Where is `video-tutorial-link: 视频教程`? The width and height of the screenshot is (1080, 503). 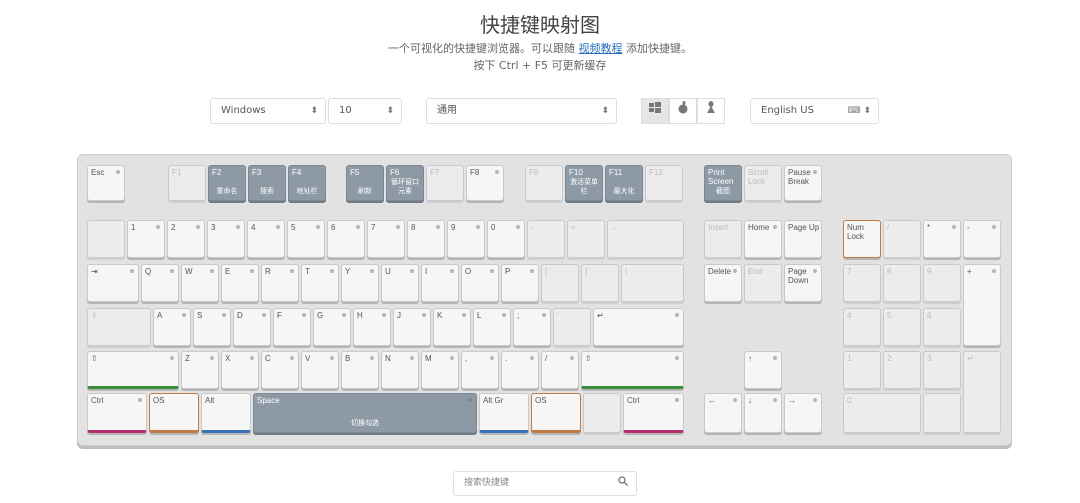 video-tutorial-link: 视频教程 is located at coordinates (601, 48).